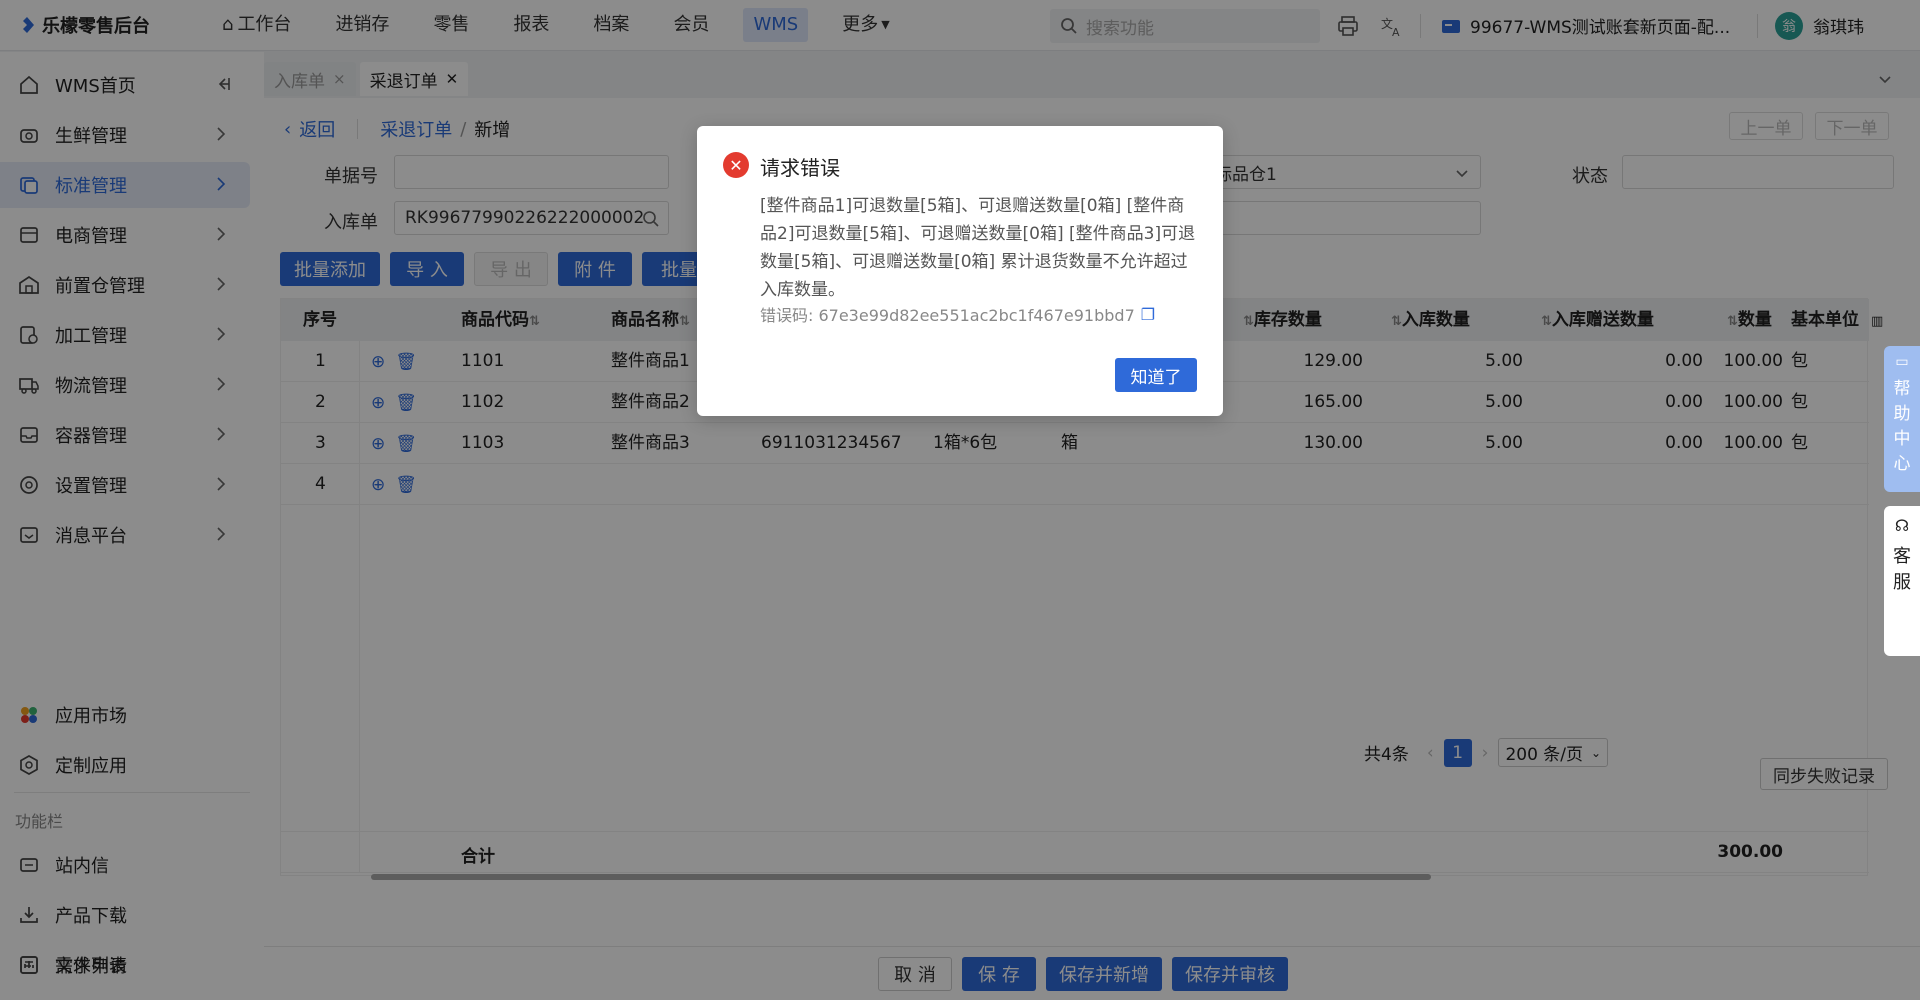  I want to click on ok-button: 知道了, so click(1156, 375).